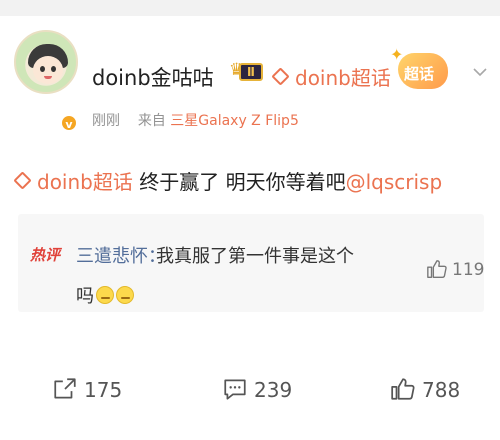 This screenshot has width=500, height=440. I want to click on confused-emoji-icon, so click(125, 295).